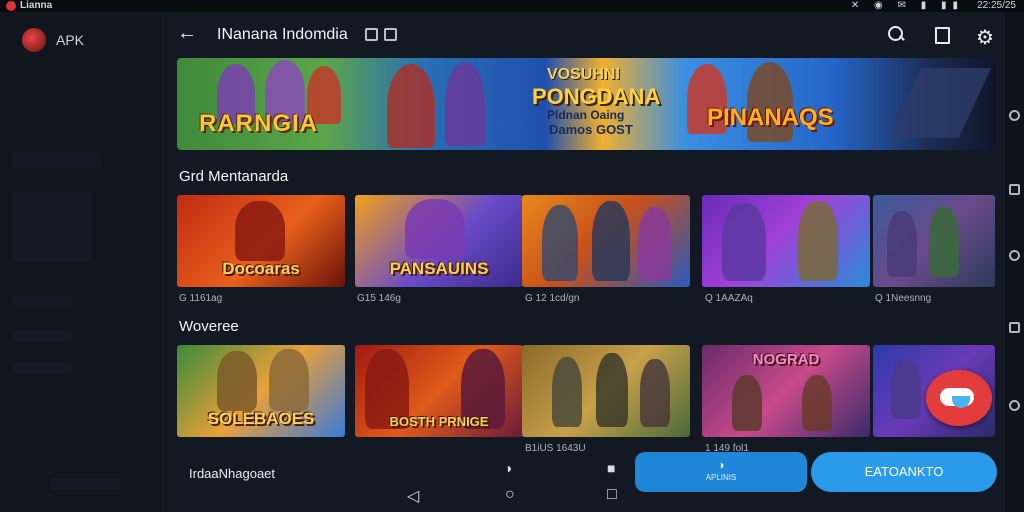  Describe the element at coordinates (232, 473) in the screenshot. I see `bottom-label: IrdaaNhagoaet` at that location.